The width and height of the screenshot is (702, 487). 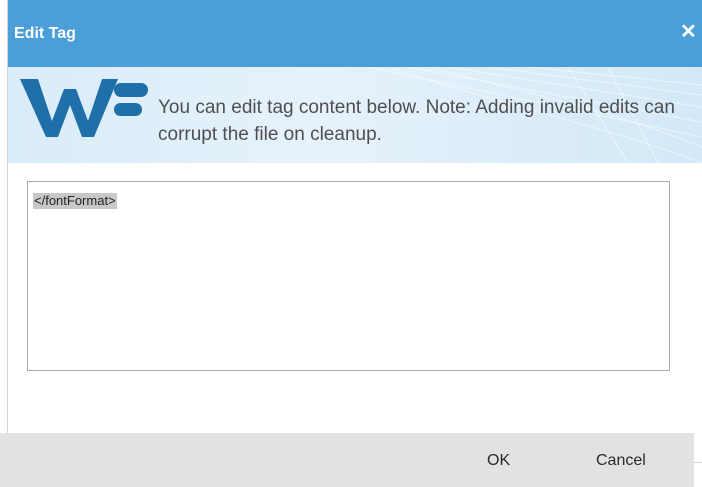 What do you see at coordinates (45, 33) in the screenshot?
I see `dialog-title: Edit Tag` at bounding box center [45, 33].